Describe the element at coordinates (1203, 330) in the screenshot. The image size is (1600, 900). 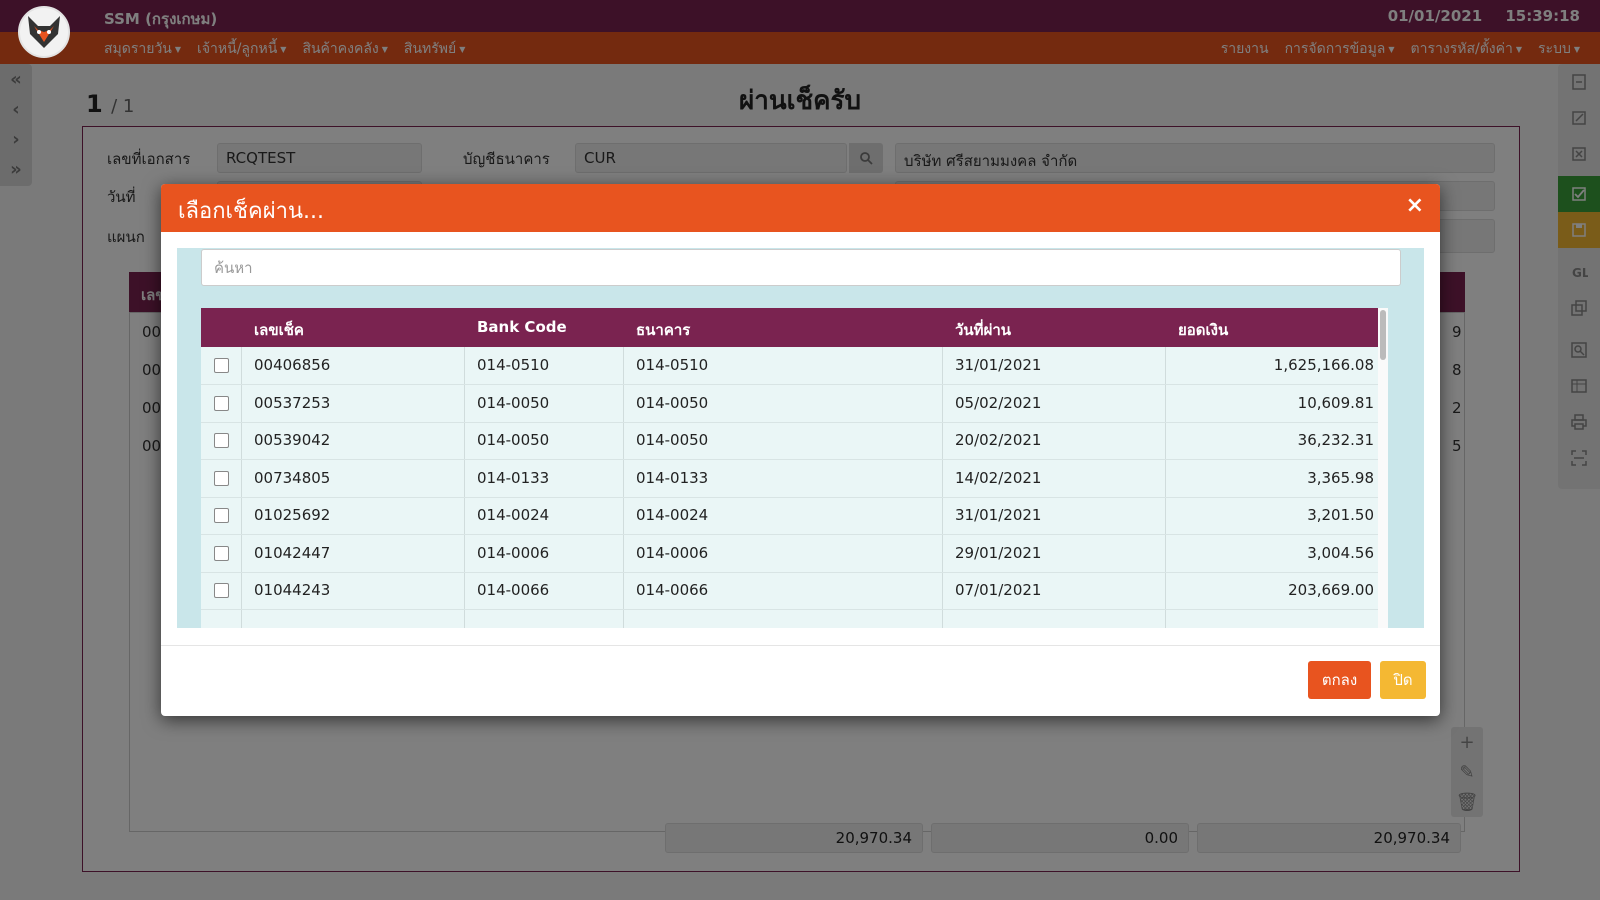
I see `col-amount: ยอดเงิน` at that location.